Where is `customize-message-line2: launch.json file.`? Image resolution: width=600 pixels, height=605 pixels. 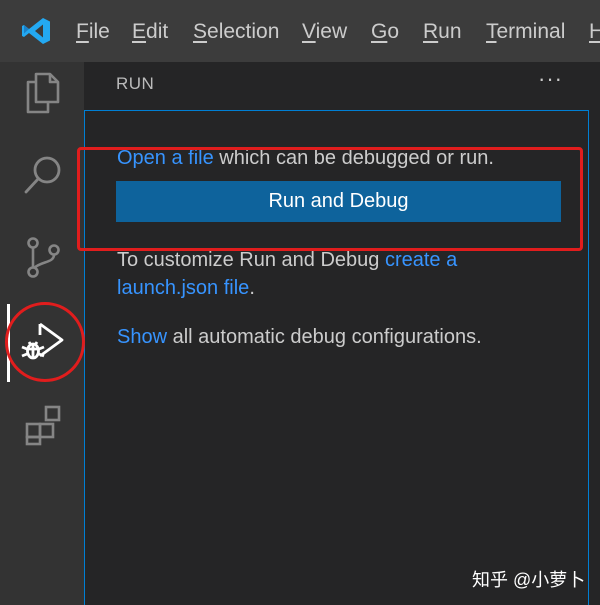
customize-message-line2: launch.json file. is located at coordinates (186, 288).